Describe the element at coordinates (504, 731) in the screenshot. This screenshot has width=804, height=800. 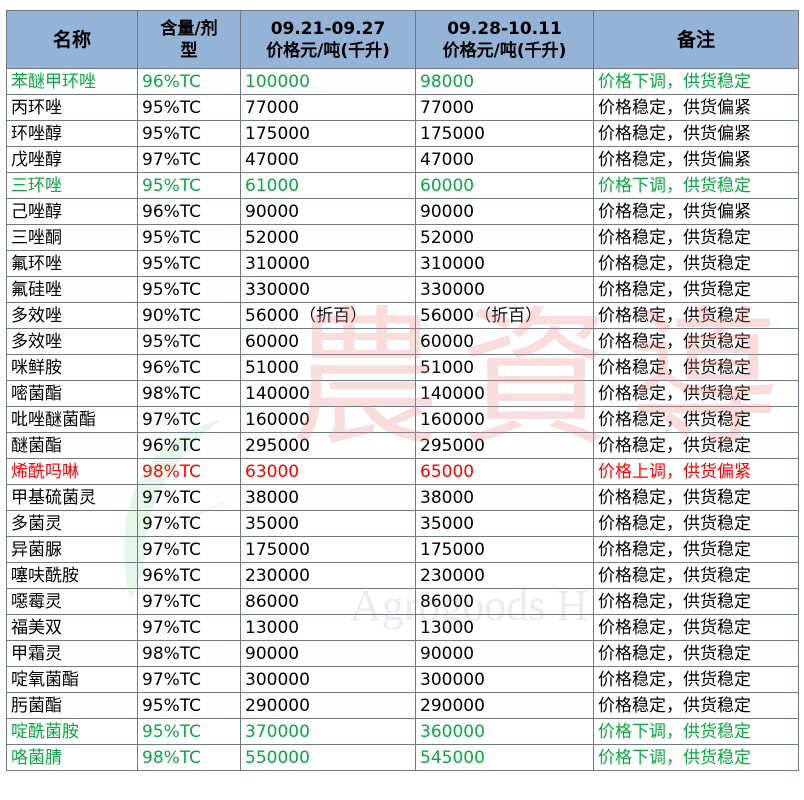
I see `cell-price-period2: 360000` at that location.